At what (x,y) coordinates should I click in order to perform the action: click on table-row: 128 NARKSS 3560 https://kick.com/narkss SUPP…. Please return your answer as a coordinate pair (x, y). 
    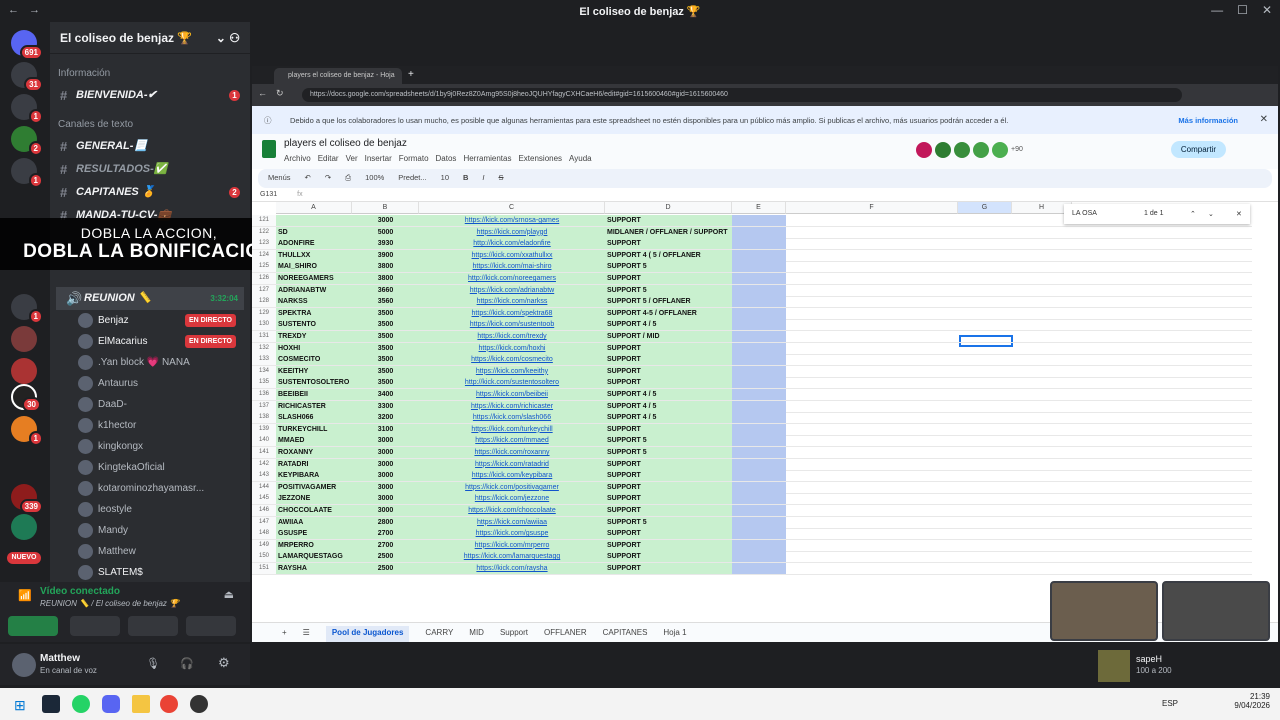
    Looking at the image, I should click on (752, 302).